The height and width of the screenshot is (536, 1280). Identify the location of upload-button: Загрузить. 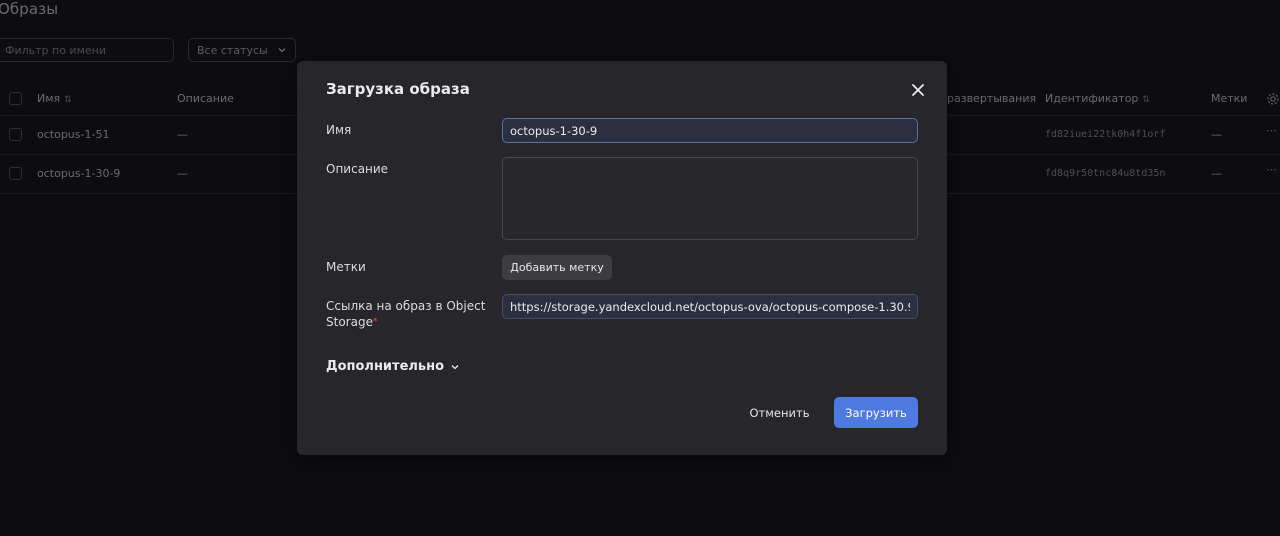
(876, 412).